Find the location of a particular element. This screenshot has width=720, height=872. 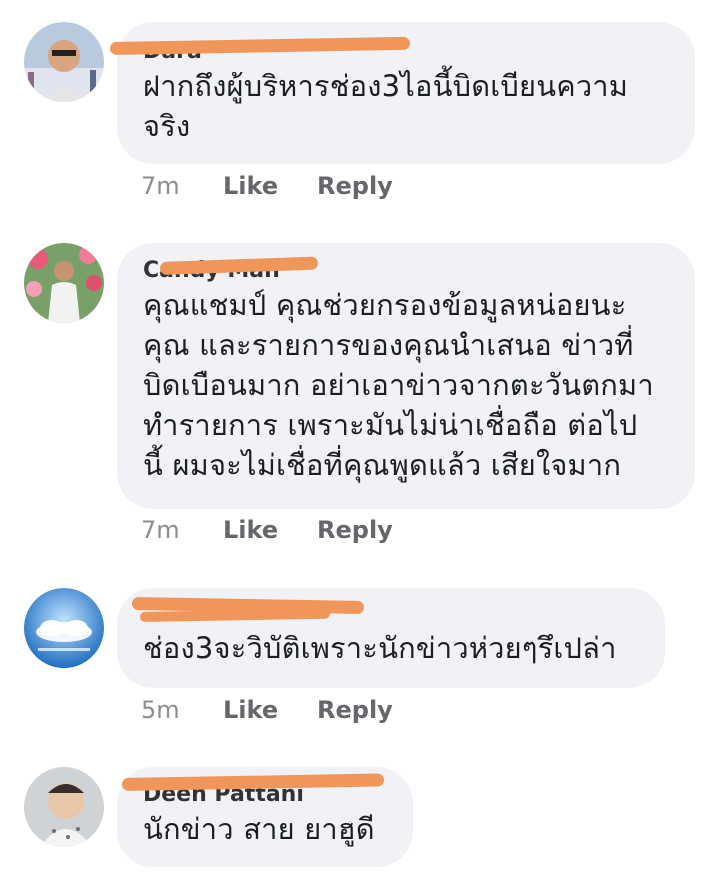

comment-timestamp: 5m is located at coordinates (160, 710).